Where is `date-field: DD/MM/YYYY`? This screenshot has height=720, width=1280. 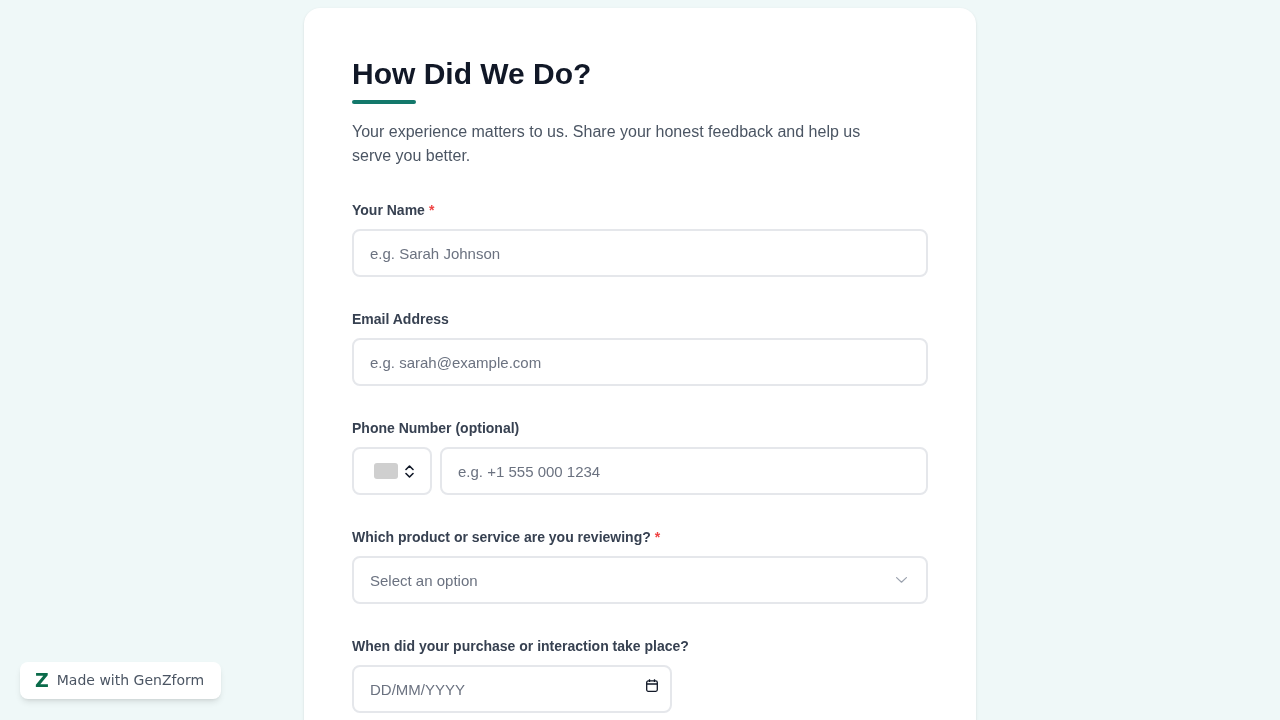
date-field: DD/MM/YYYY is located at coordinates (512, 689).